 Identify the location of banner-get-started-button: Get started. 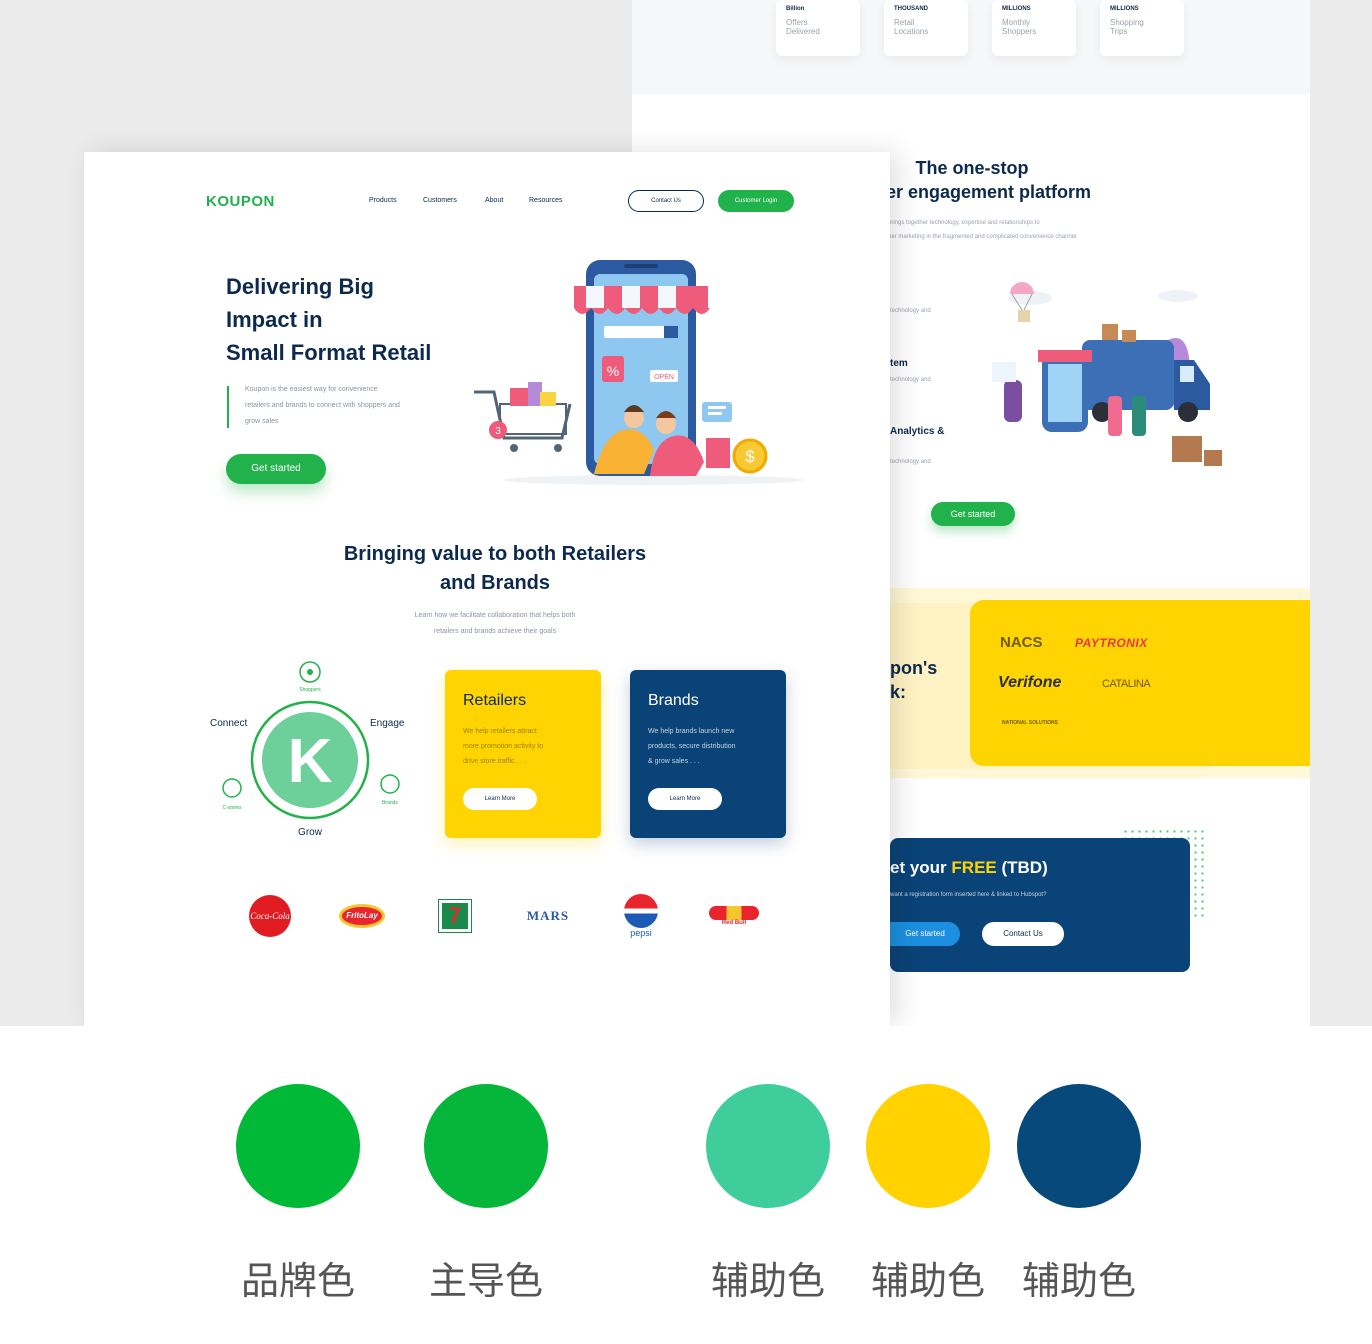
(925, 934).